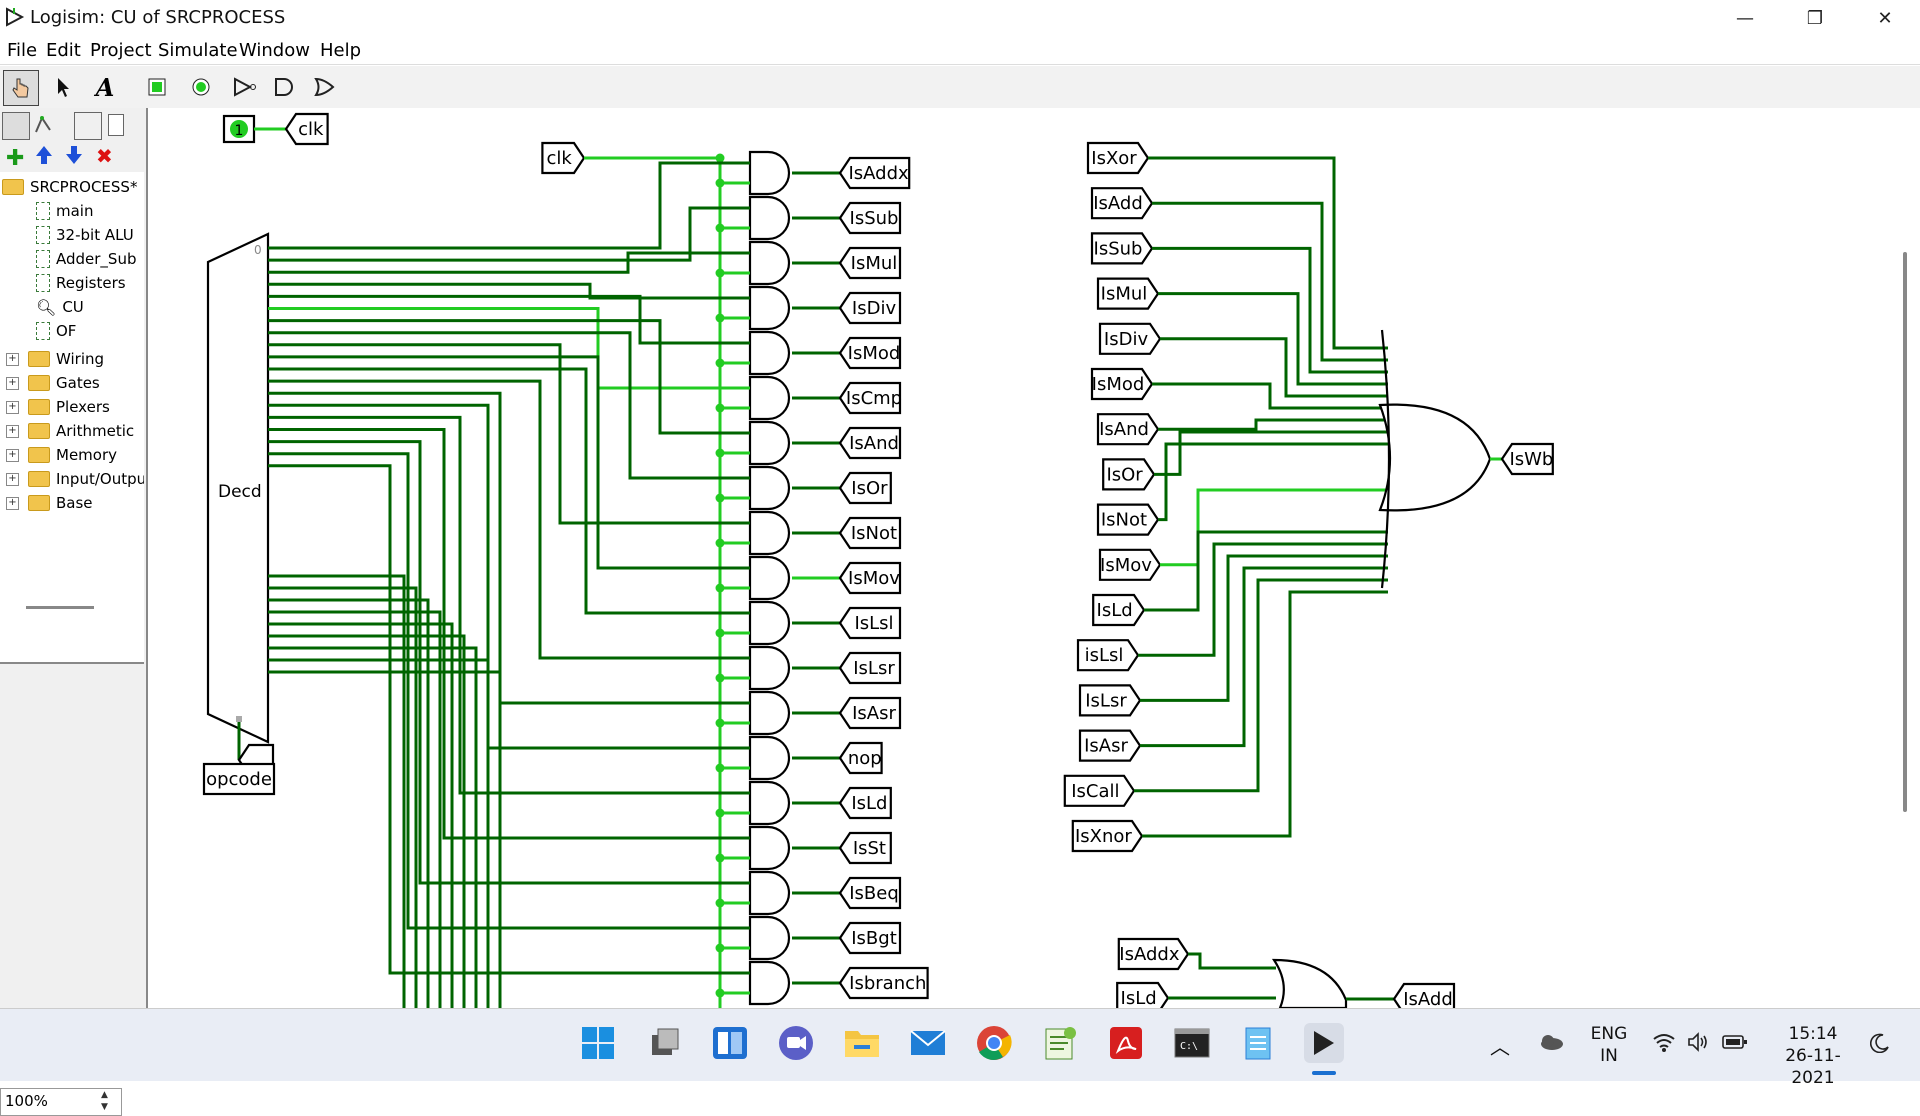 The image size is (1920, 1116). What do you see at coordinates (1309, 983) in the screenshot?
I see `or-gate-isadd` at bounding box center [1309, 983].